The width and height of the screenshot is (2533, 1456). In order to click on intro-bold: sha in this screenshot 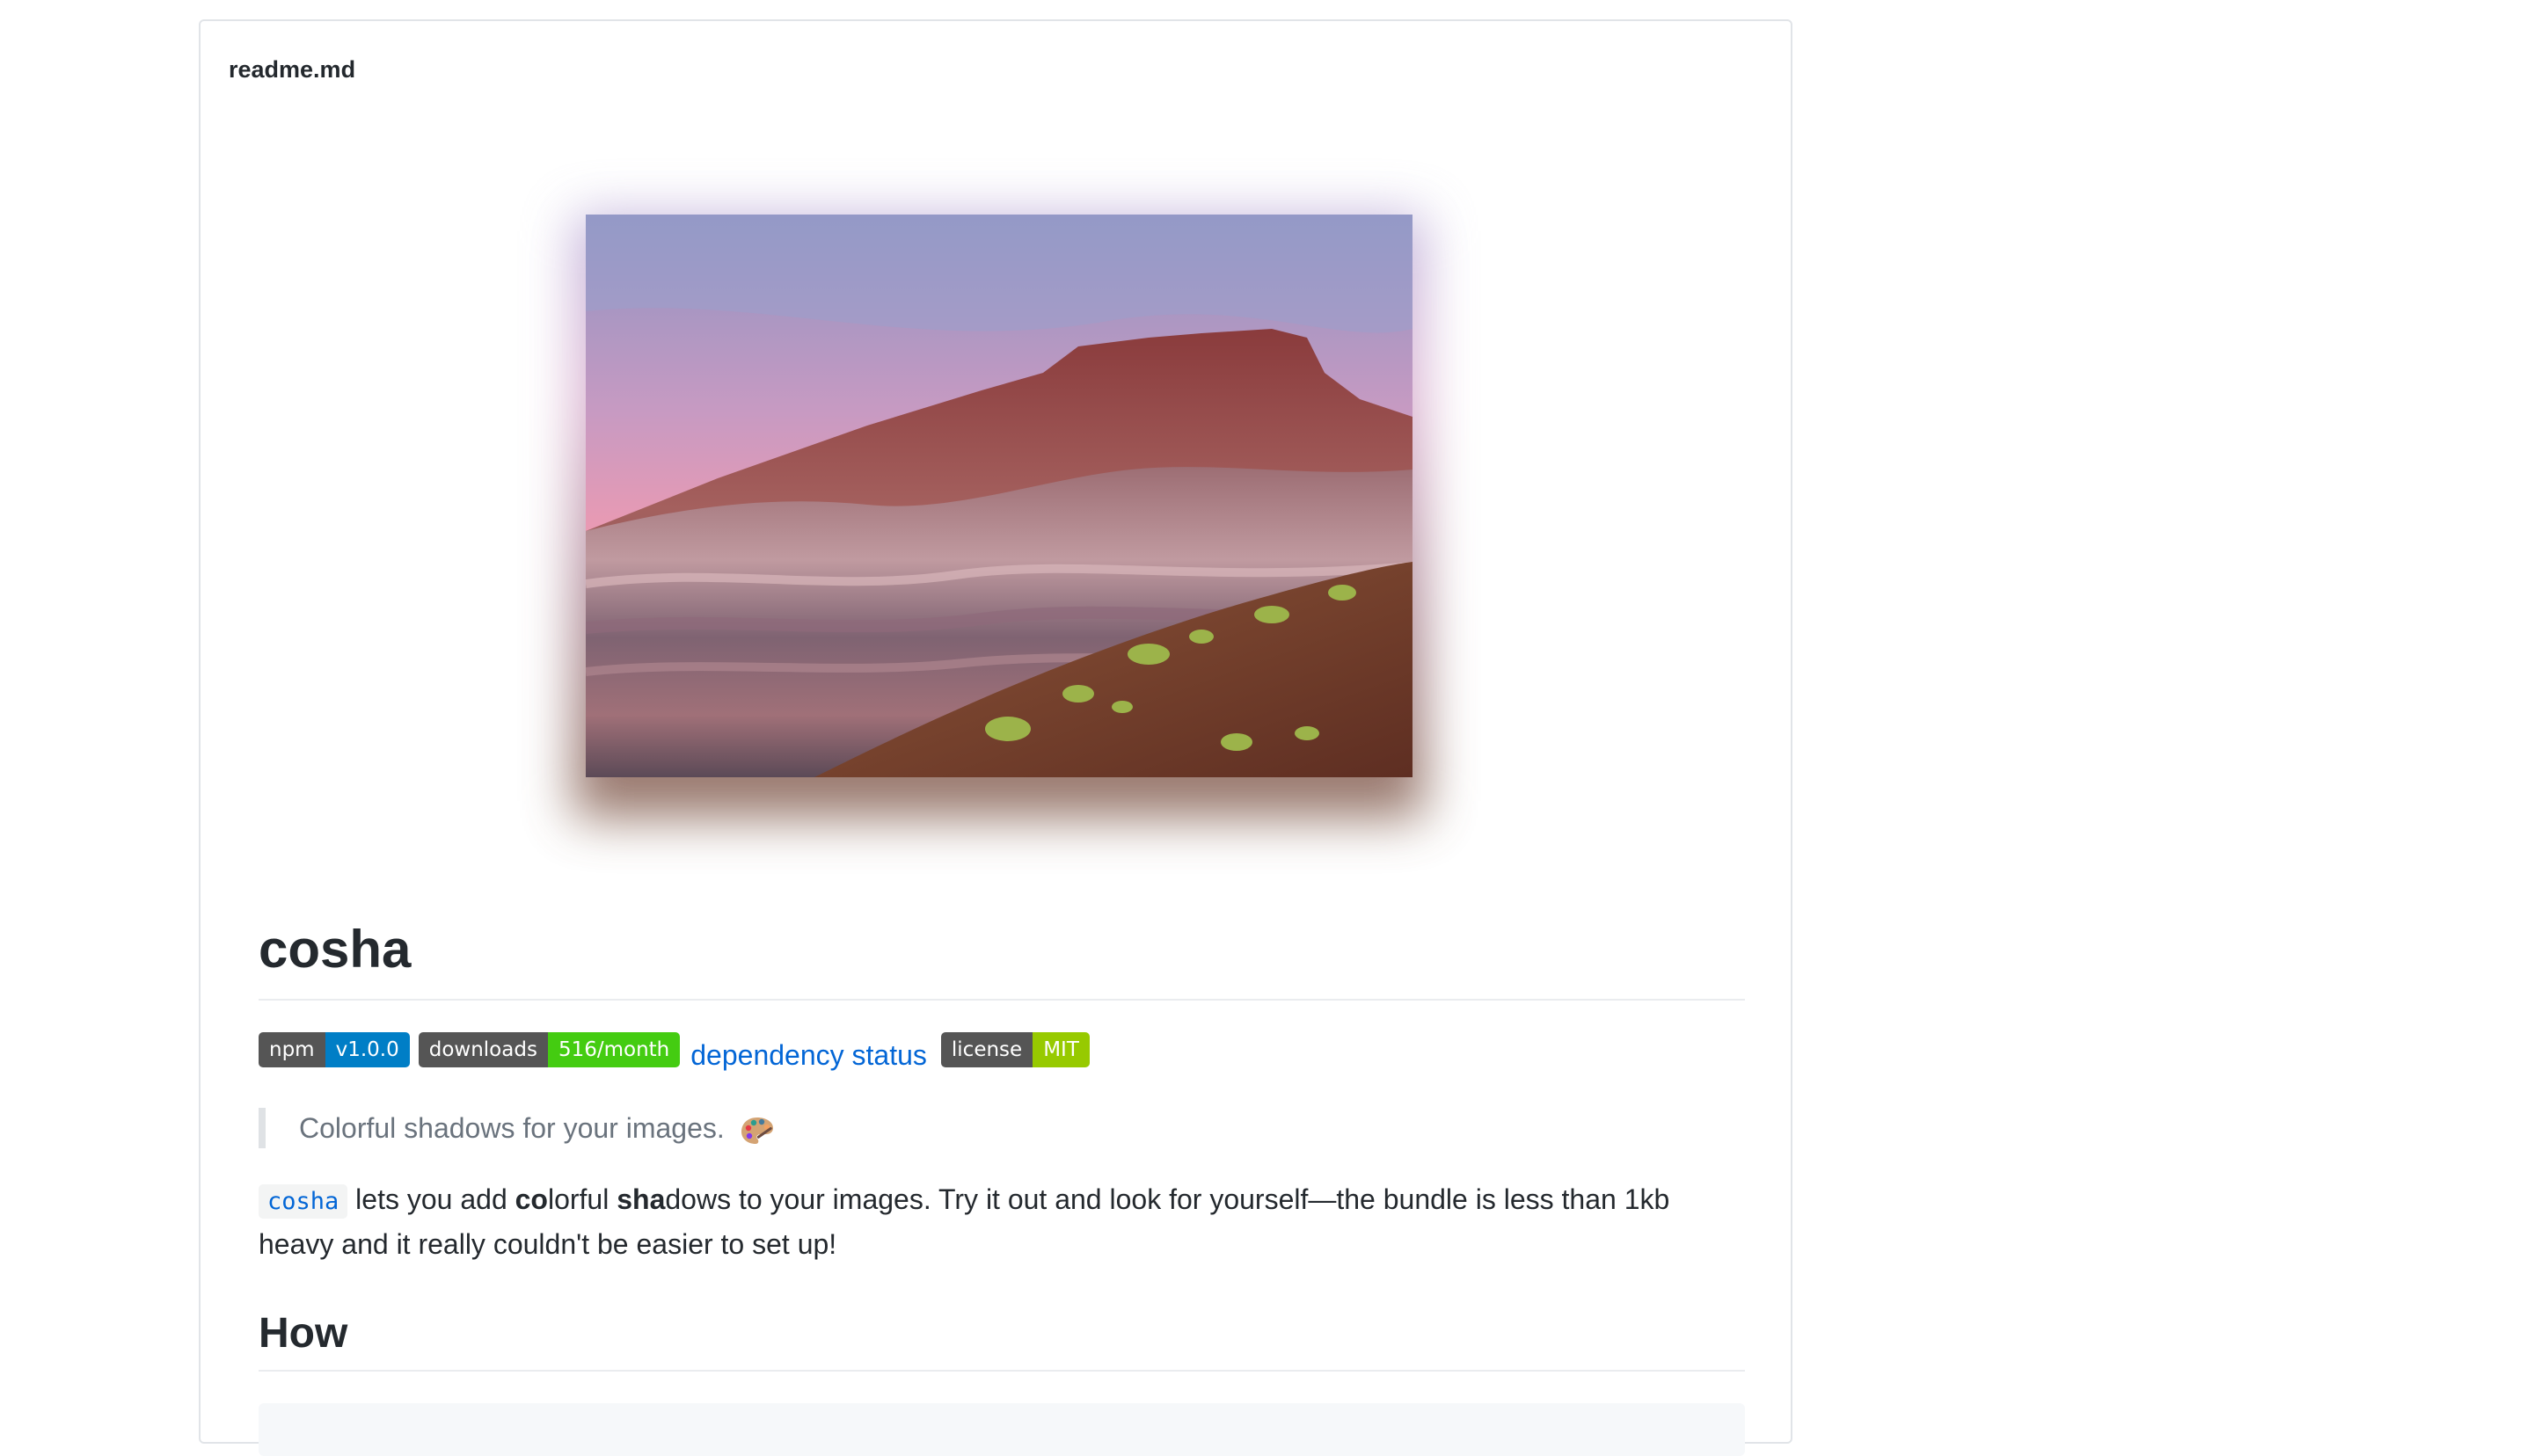, I will do `click(642, 1199)`.